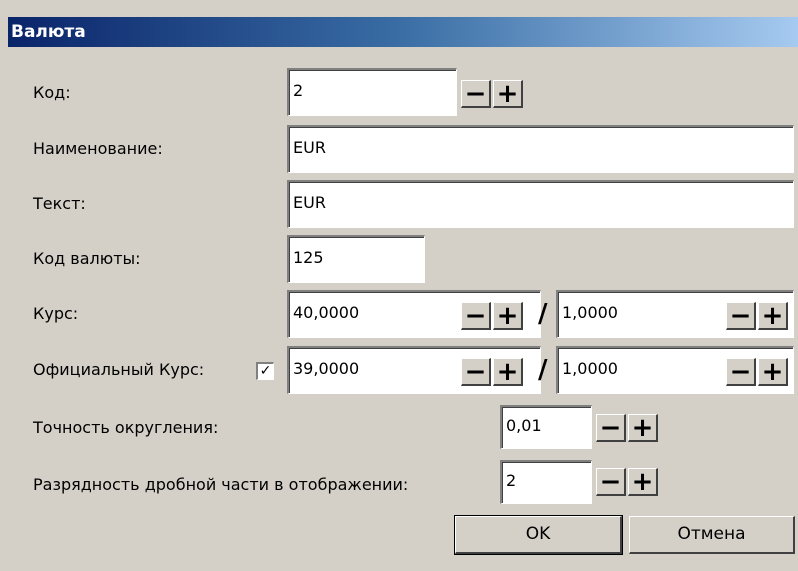 The image size is (798, 571). Describe the element at coordinates (643, 428) in the screenshot. I see `rounding-increment-button: +` at that location.